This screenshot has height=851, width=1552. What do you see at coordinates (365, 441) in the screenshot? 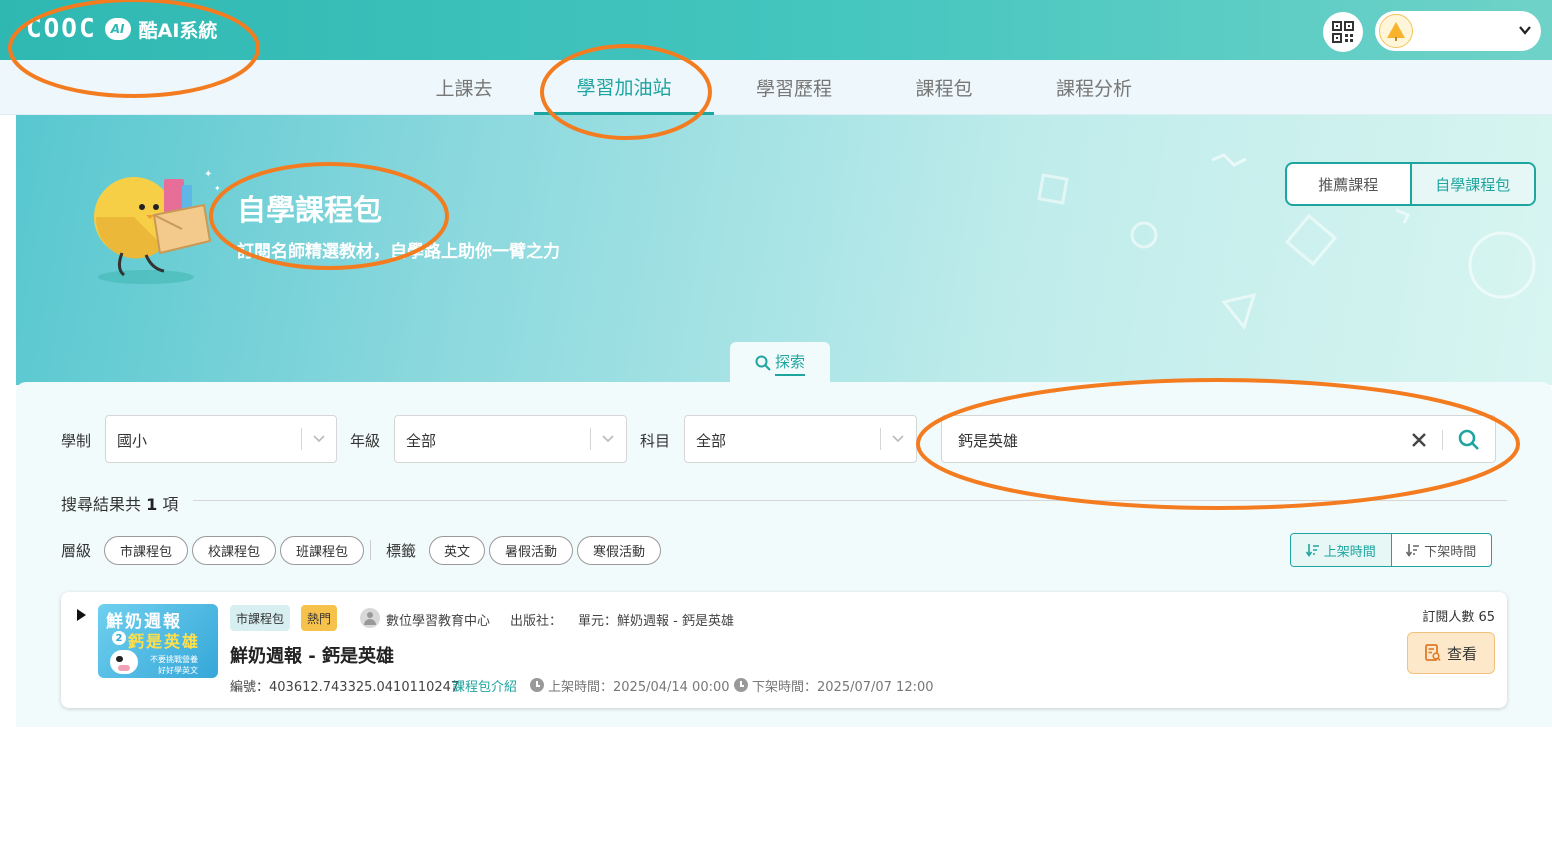
I see `grade-label: 年級` at bounding box center [365, 441].